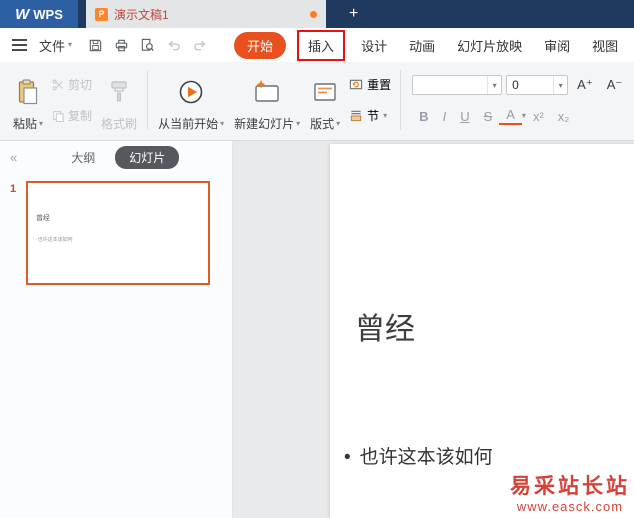 The image size is (634, 518). I want to click on save-icon, so click(95, 45).